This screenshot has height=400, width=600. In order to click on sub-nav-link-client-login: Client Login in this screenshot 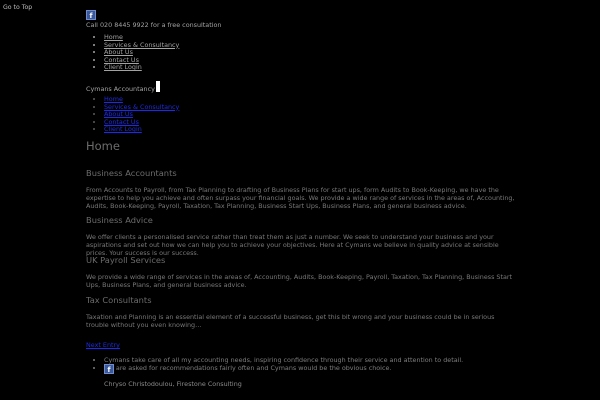, I will do `click(123, 129)`.